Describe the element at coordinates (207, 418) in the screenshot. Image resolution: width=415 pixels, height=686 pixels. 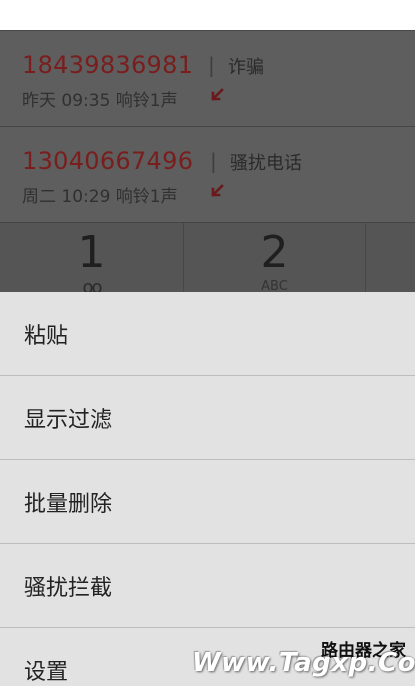
I see `menu-item-display-filter: 显示过滤` at that location.